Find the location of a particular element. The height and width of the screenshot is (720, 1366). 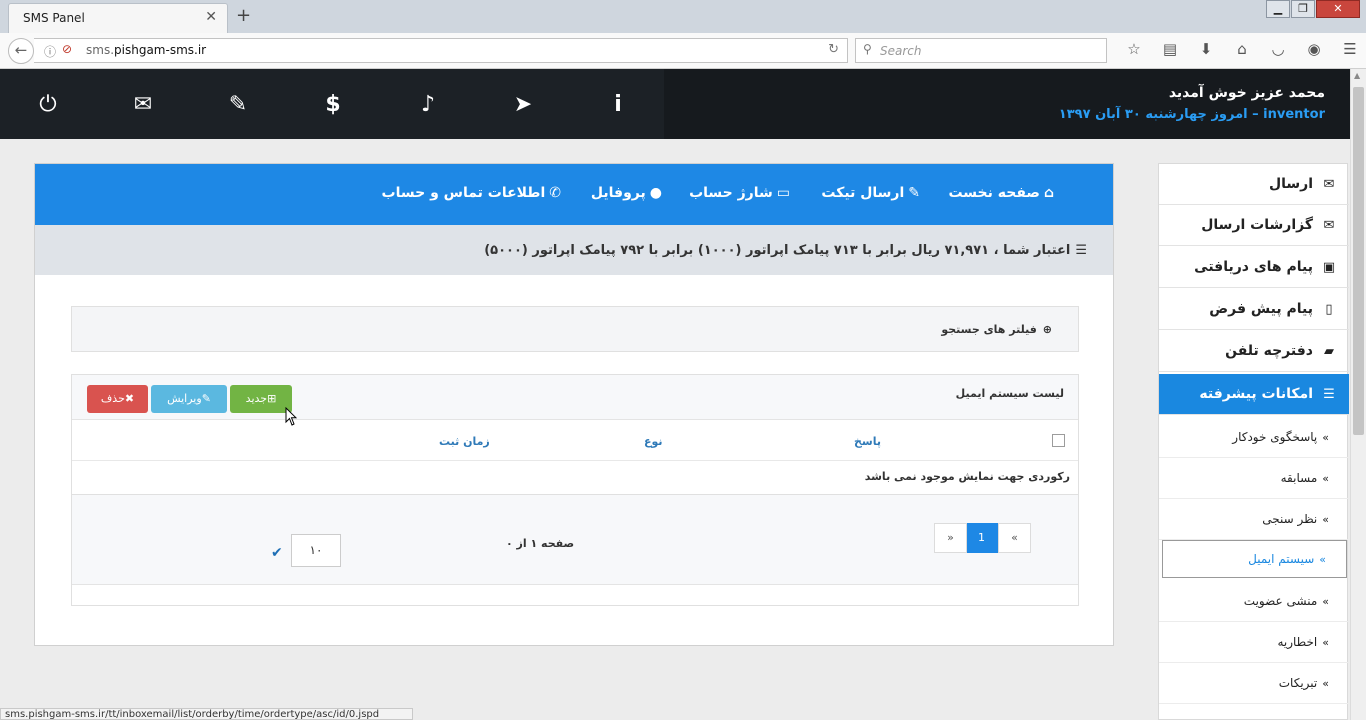

column-header-created-time: زمان ثبت is located at coordinates (464, 441).